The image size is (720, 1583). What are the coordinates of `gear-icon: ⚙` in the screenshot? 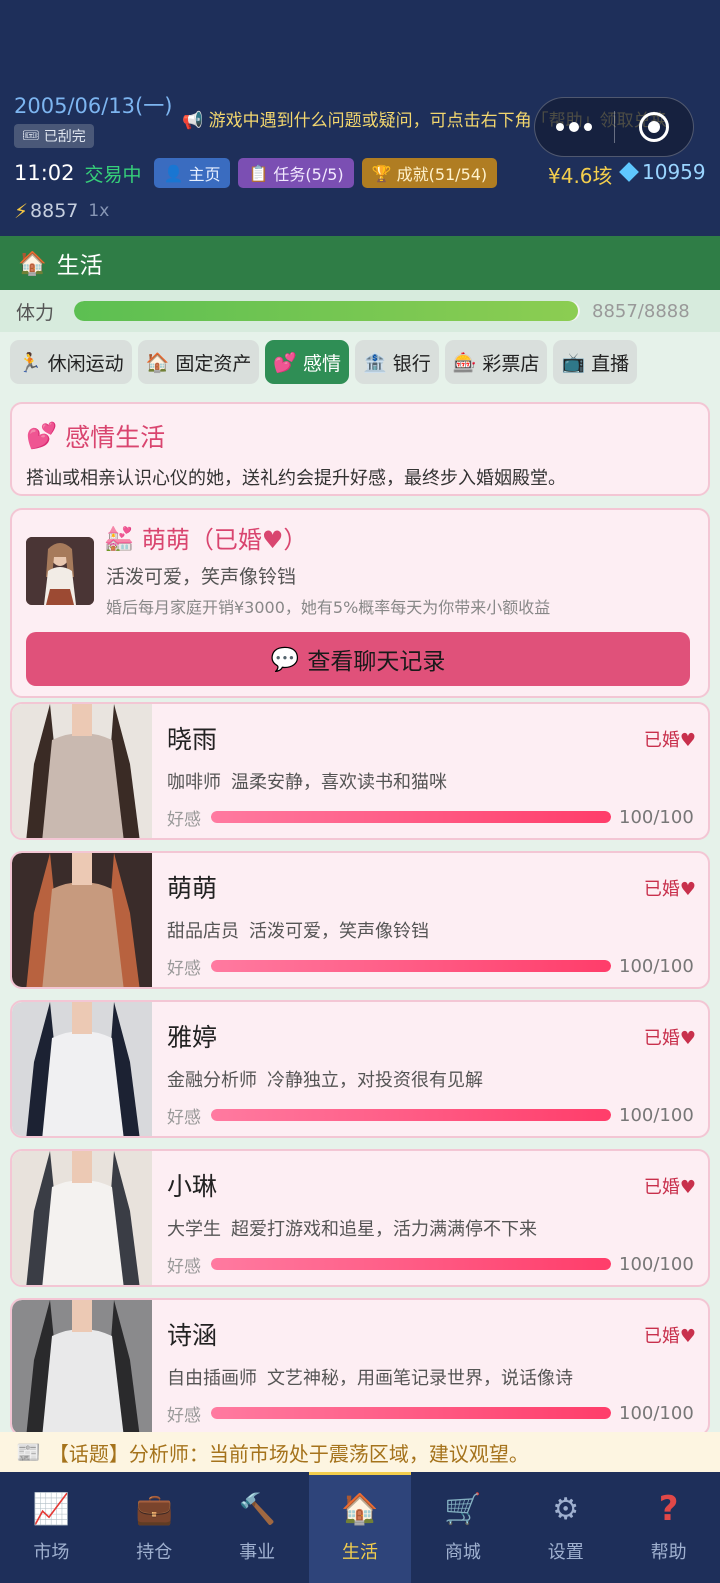 It's located at (566, 1509).